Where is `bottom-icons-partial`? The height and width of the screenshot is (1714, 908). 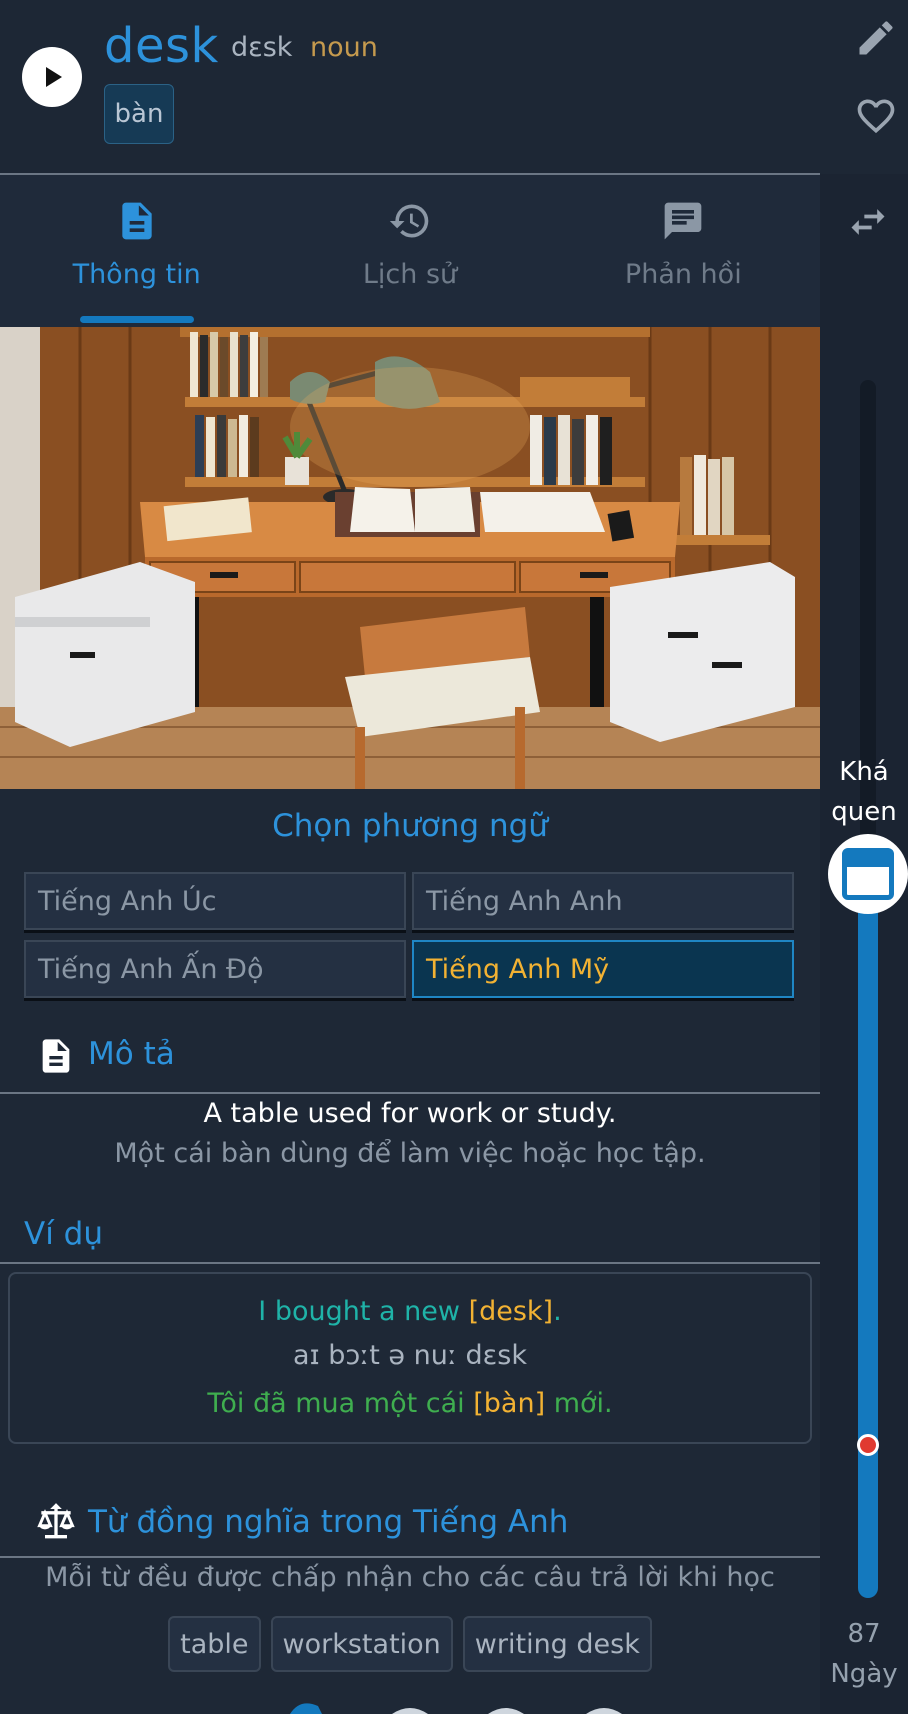 bottom-icons-partial is located at coordinates (456, 1708).